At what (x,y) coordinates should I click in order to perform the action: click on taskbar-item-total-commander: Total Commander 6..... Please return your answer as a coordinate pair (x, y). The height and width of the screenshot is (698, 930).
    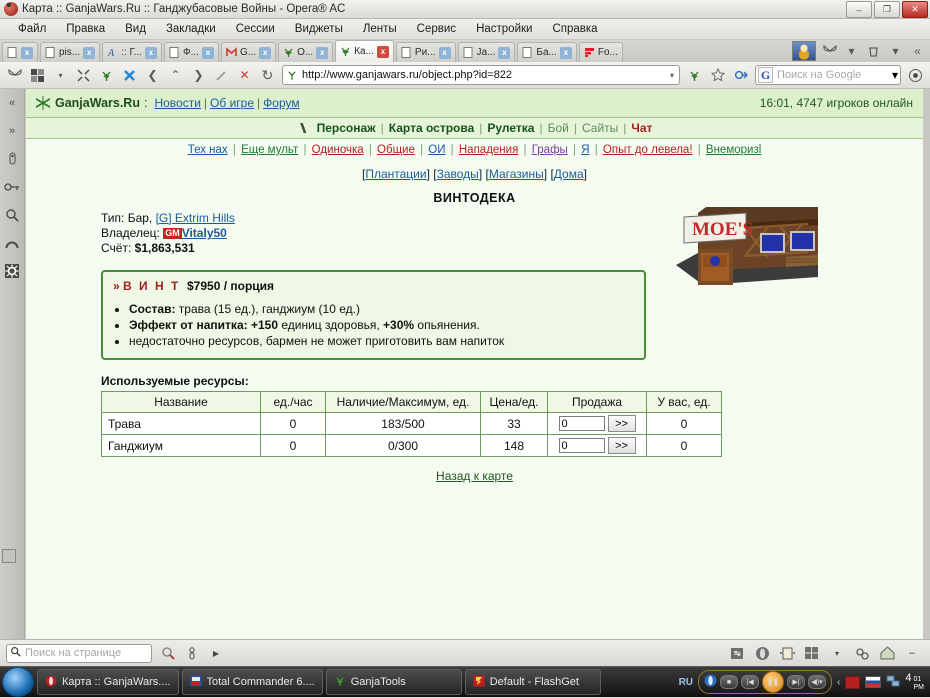
    Looking at the image, I should click on (252, 682).